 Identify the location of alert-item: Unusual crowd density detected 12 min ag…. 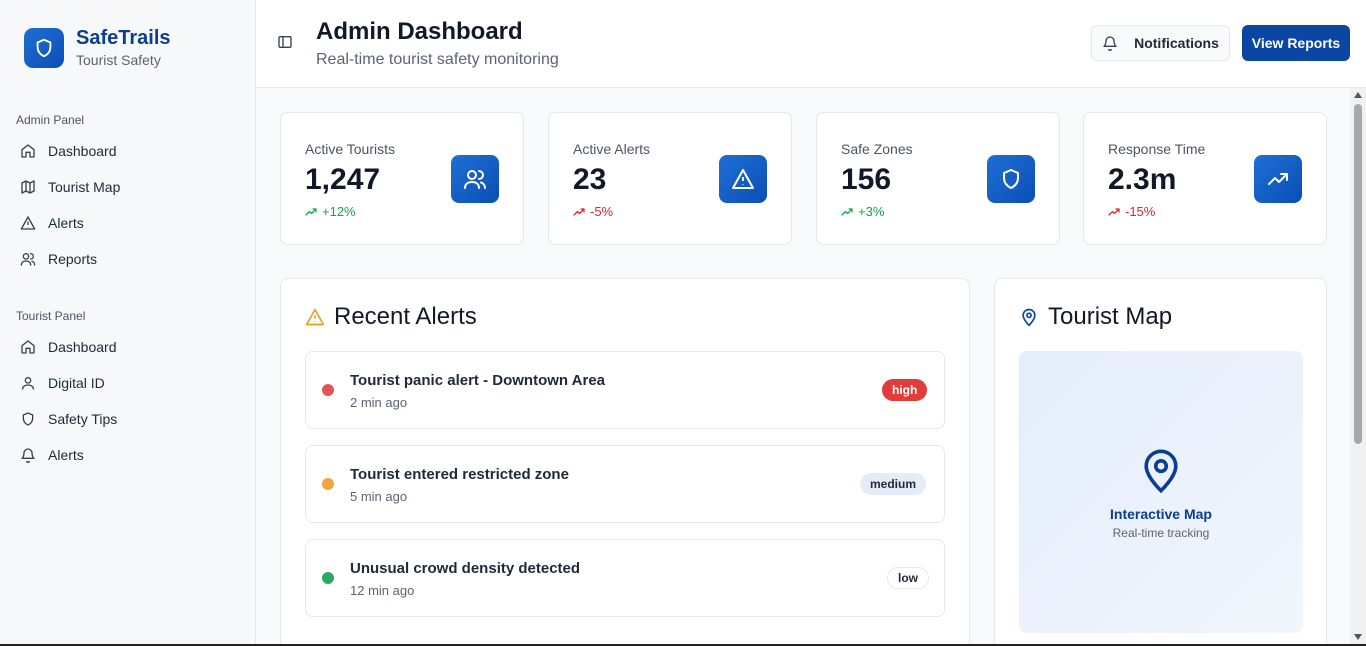
(625, 578).